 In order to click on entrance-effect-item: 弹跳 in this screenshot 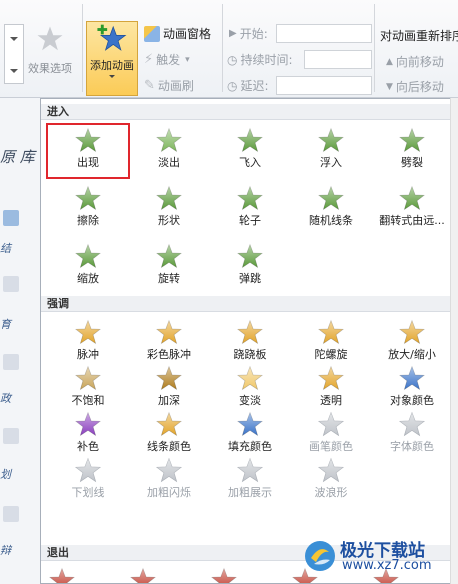, I will do `click(250, 267)`.